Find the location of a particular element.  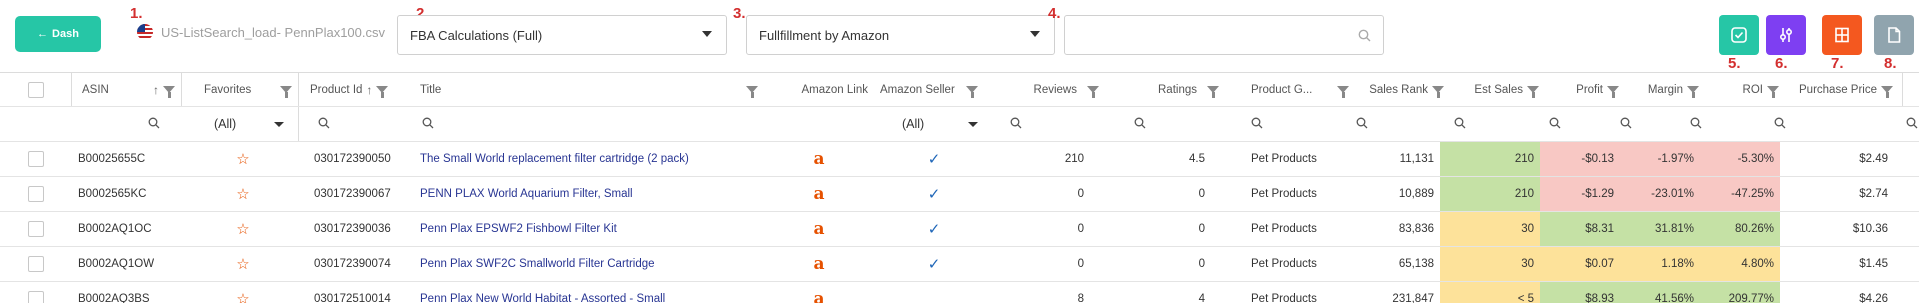

search-icon is located at coordinates (1257, 124).